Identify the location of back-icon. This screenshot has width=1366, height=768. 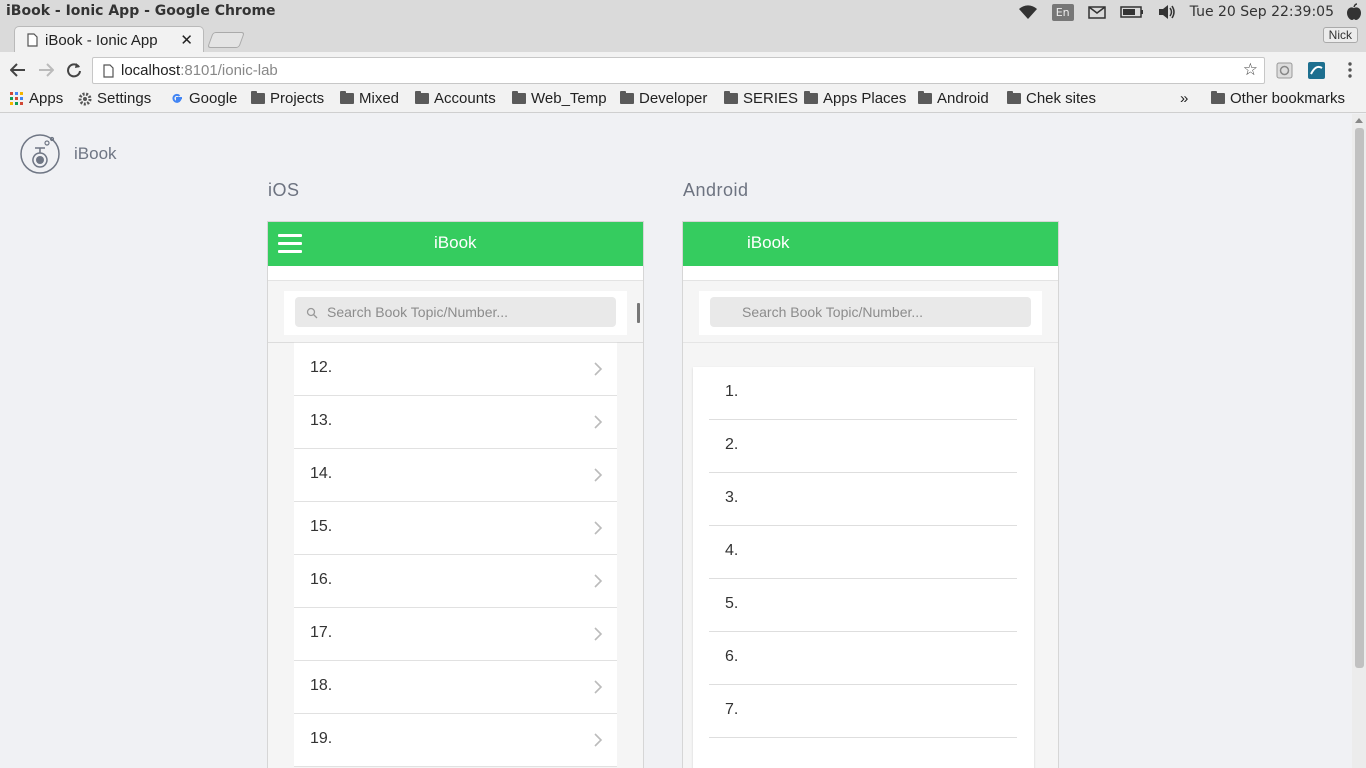
(18, 70).